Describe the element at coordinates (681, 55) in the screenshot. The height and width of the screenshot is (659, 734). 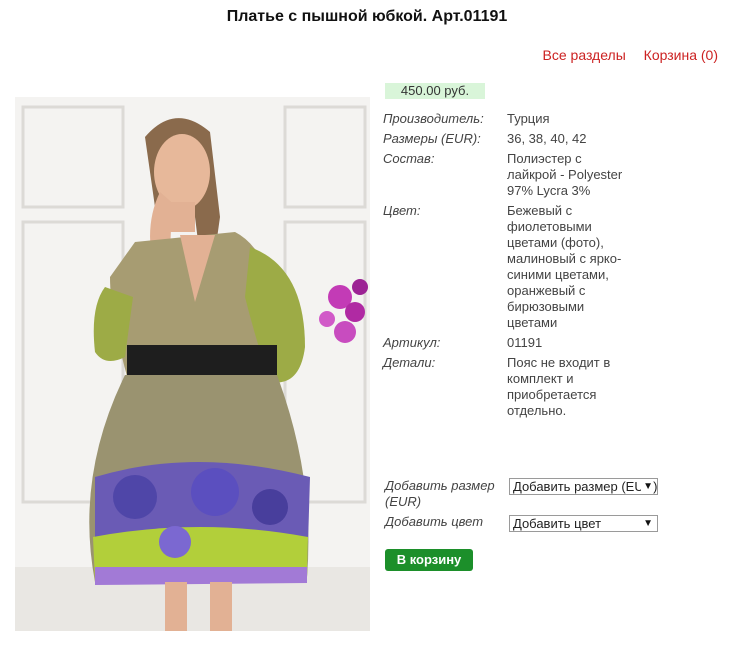
I see `cart-link: Корзина (0)` at that location.